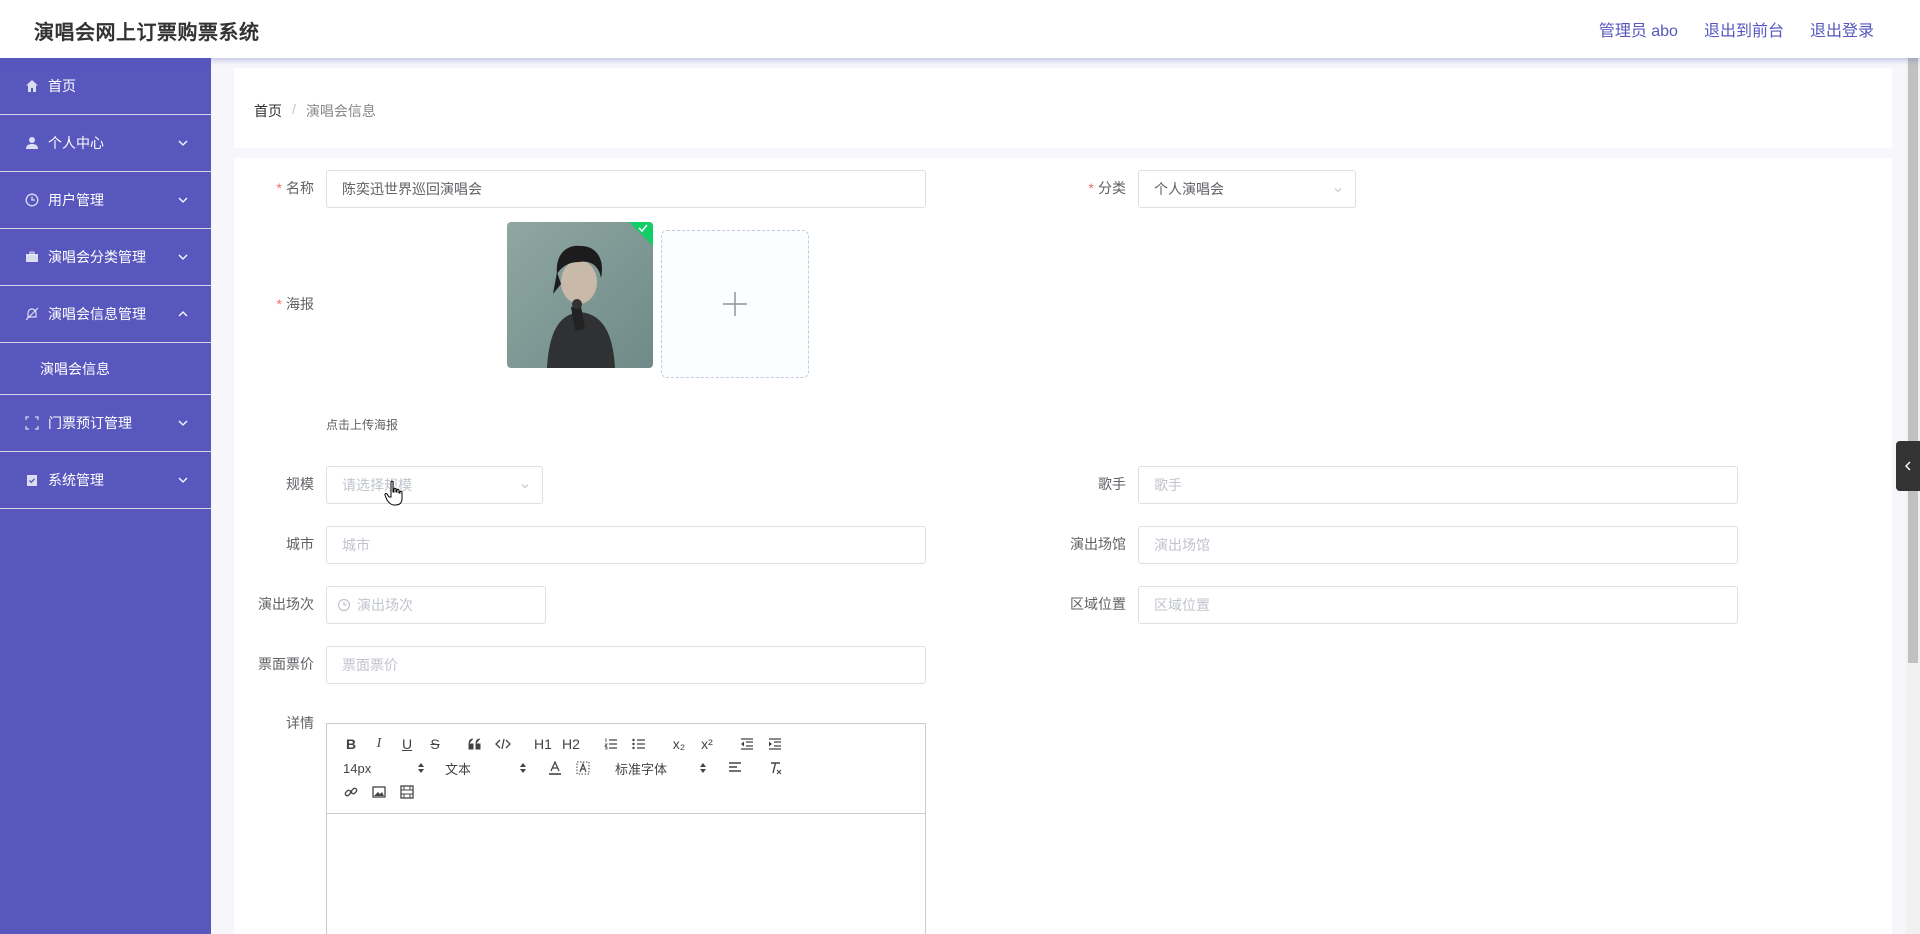  I want to click on font-size-value: 14px, so click(357, 768).